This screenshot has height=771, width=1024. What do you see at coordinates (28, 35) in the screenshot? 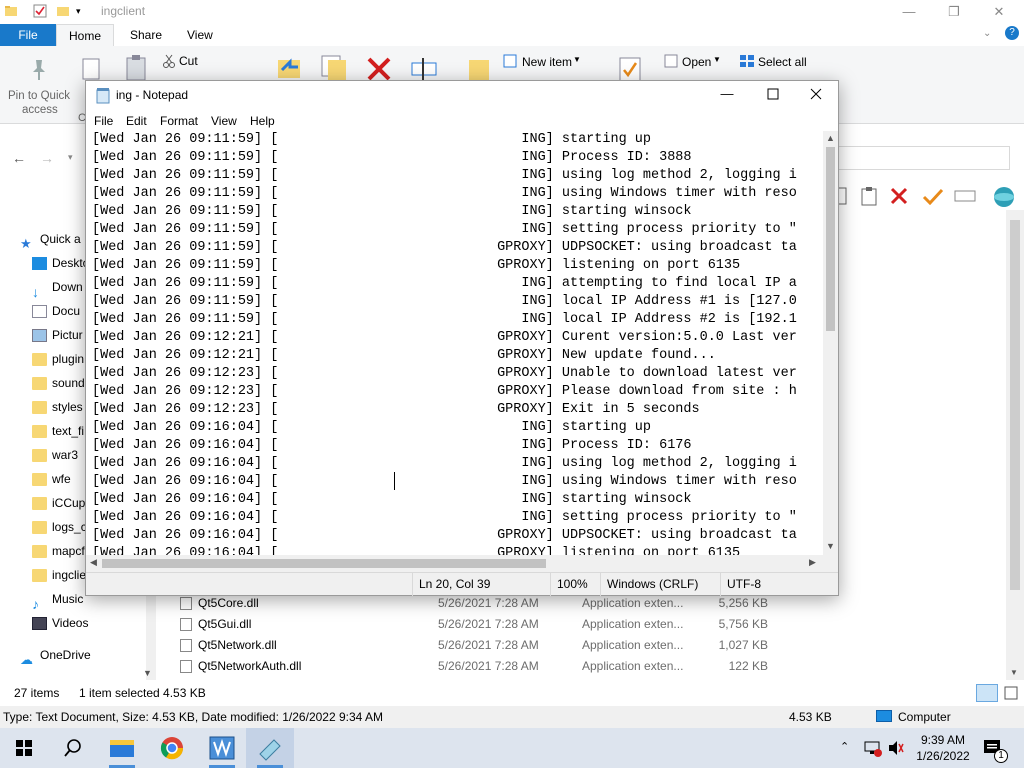
I see `tab-file: File` at bounding box center [28, 35].